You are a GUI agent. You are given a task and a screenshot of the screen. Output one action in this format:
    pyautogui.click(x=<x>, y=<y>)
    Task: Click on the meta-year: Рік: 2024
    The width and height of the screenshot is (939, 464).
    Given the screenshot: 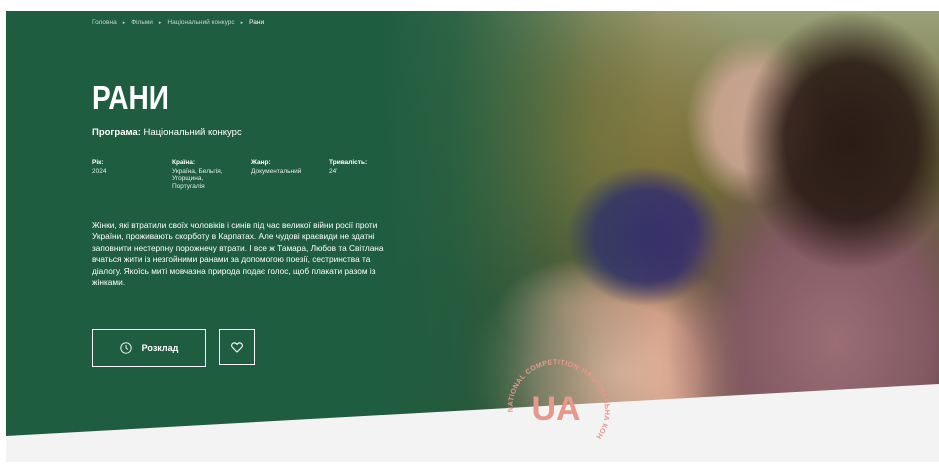 What is the action you would take?
    pyautogui.click(x=121, y=167)
    